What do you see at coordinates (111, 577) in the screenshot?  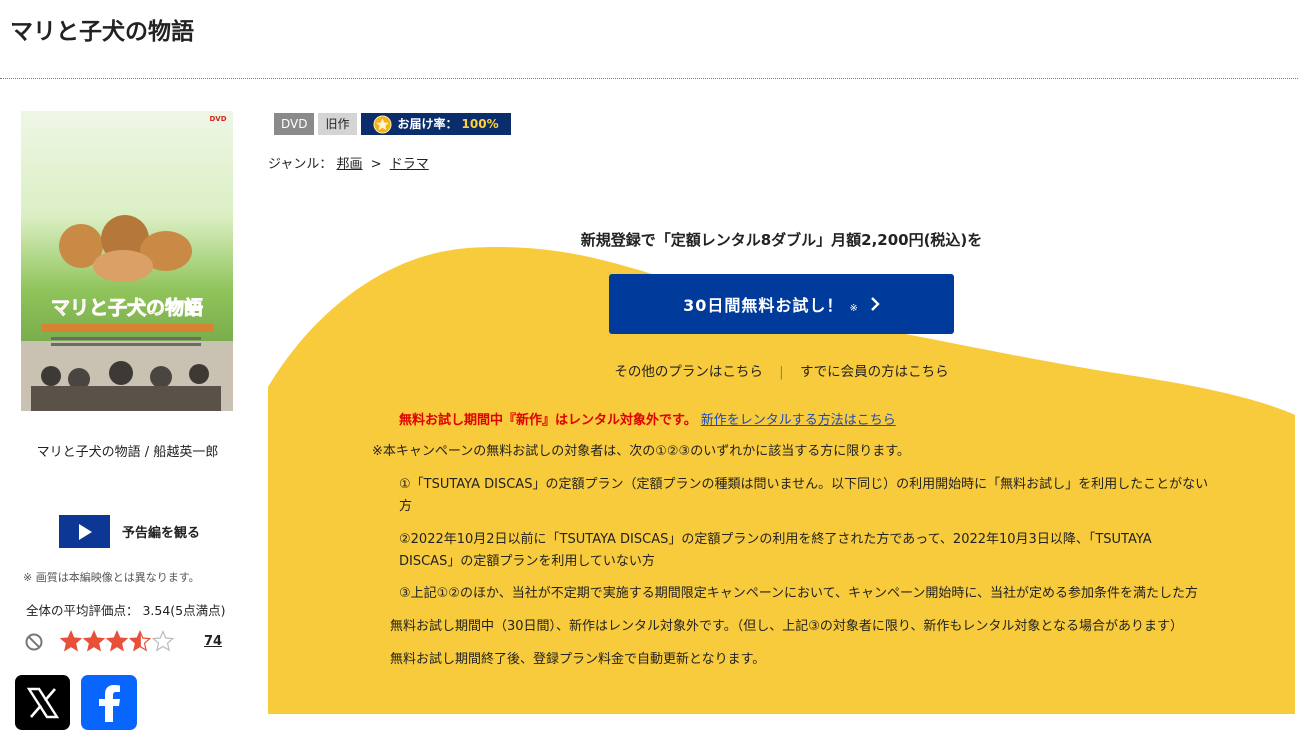 I see `image-quality-note: ※ 画質は本編映像とは異なります。` at bounding box center [111, 577].